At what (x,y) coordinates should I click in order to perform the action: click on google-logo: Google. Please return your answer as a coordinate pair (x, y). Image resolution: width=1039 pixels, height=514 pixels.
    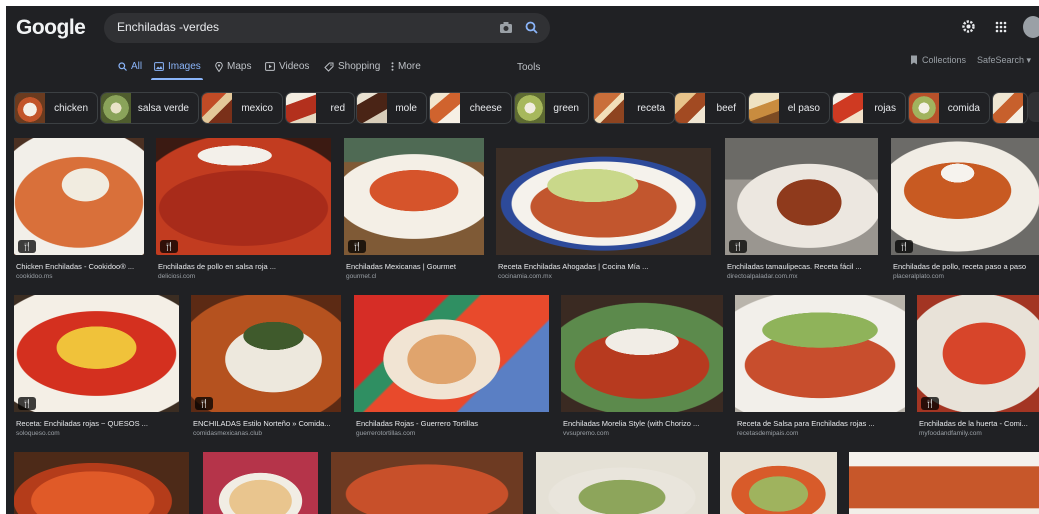
    Looking at the image, I should click on (51, 28).